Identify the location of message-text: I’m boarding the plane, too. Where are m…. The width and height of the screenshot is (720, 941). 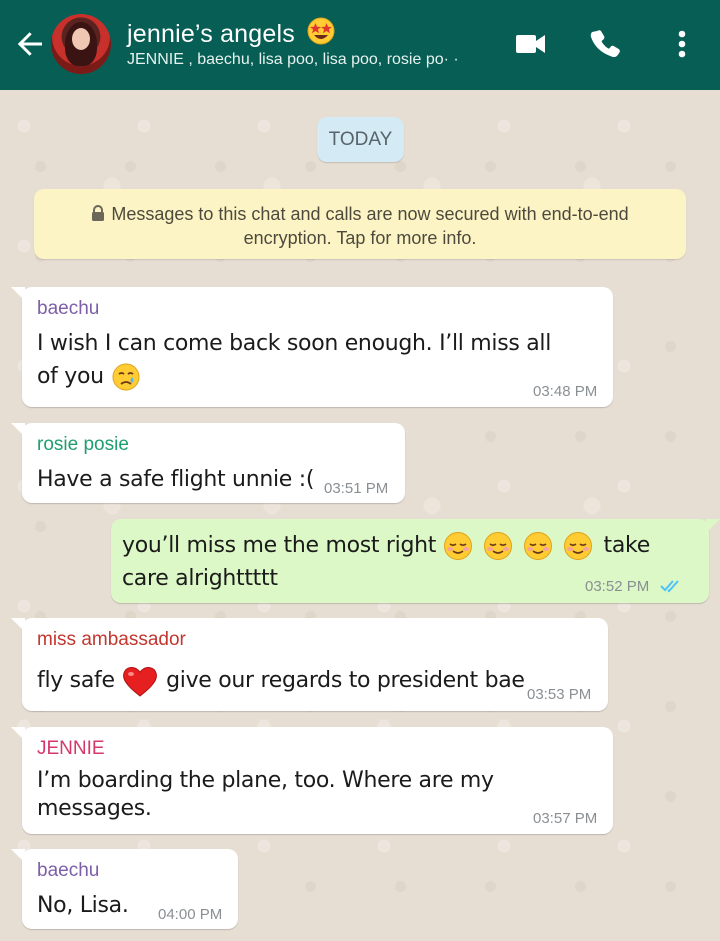
(265, 794).